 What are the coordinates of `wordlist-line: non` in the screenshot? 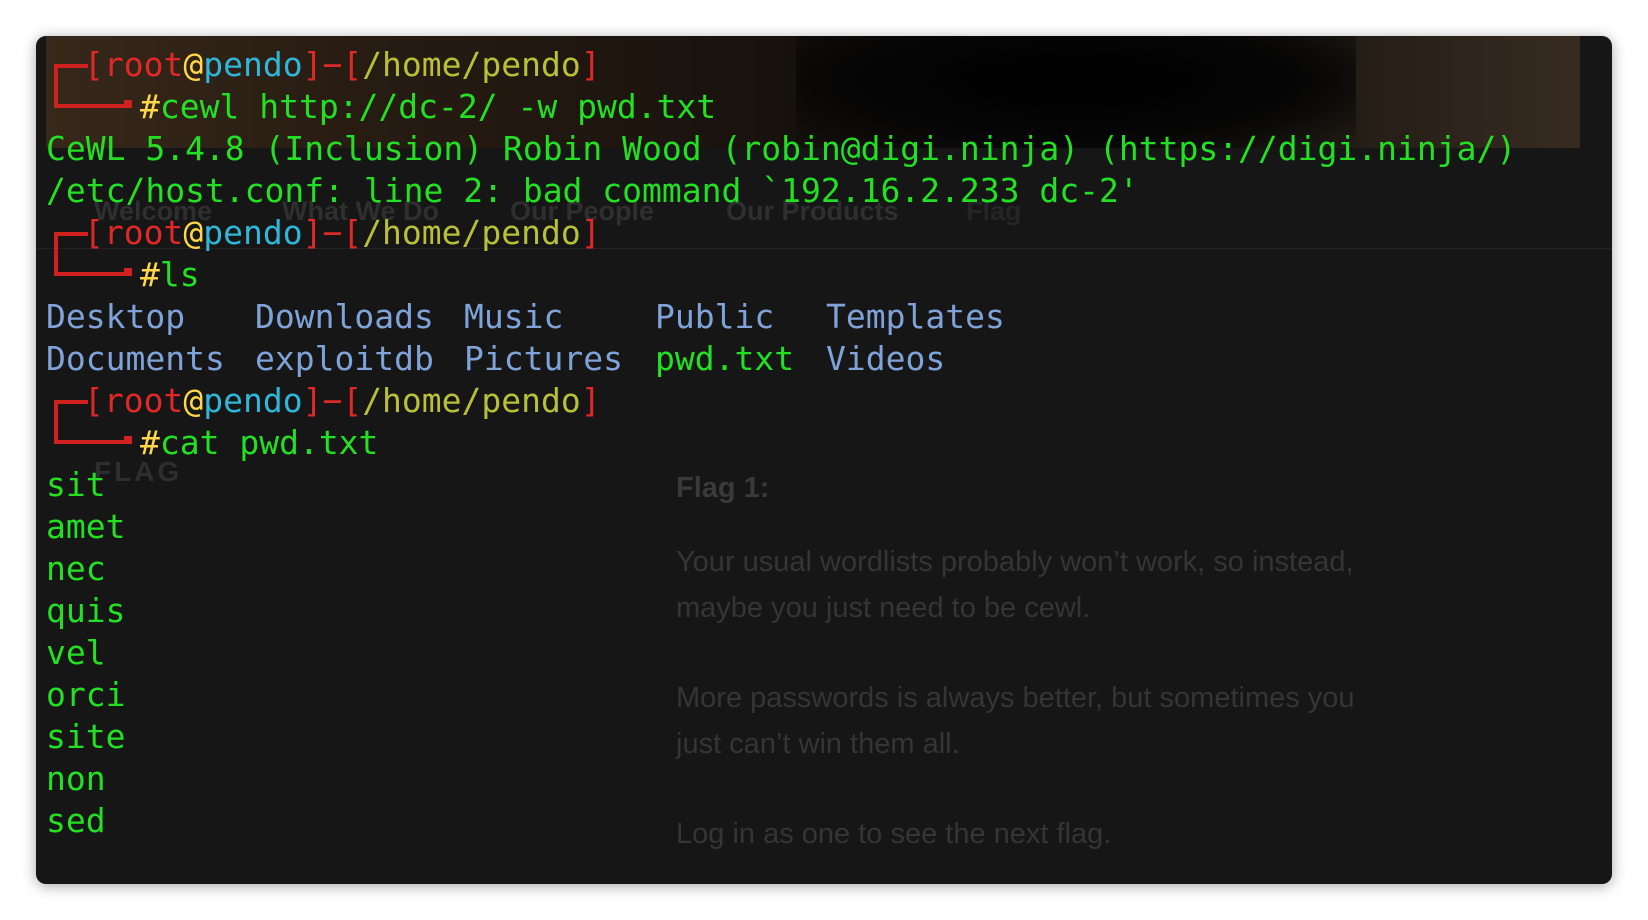 It's located at (76, 778).